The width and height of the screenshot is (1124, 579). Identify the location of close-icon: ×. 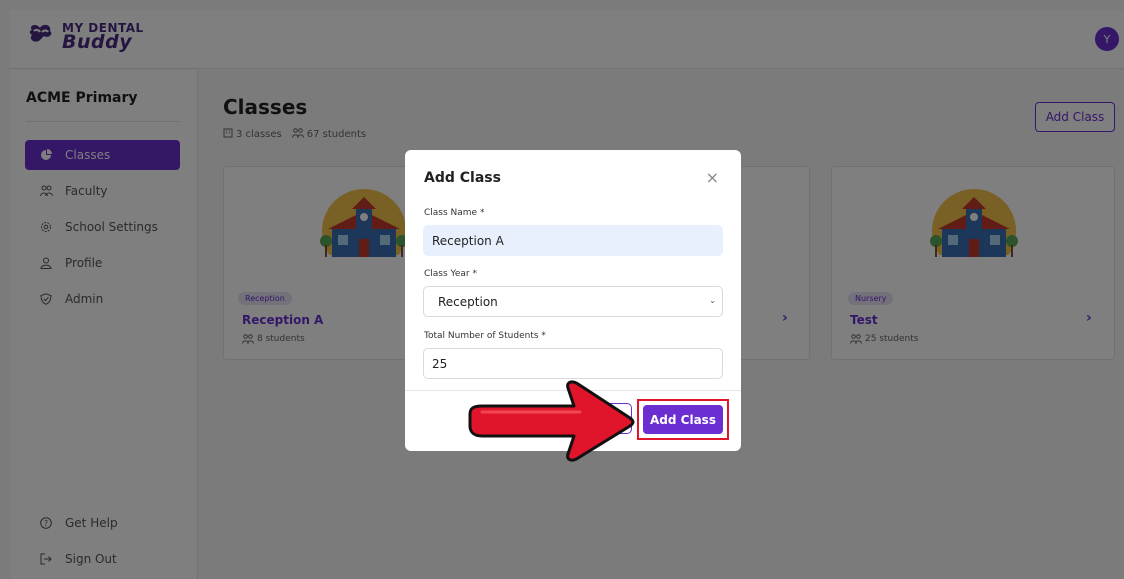
(712, 178).